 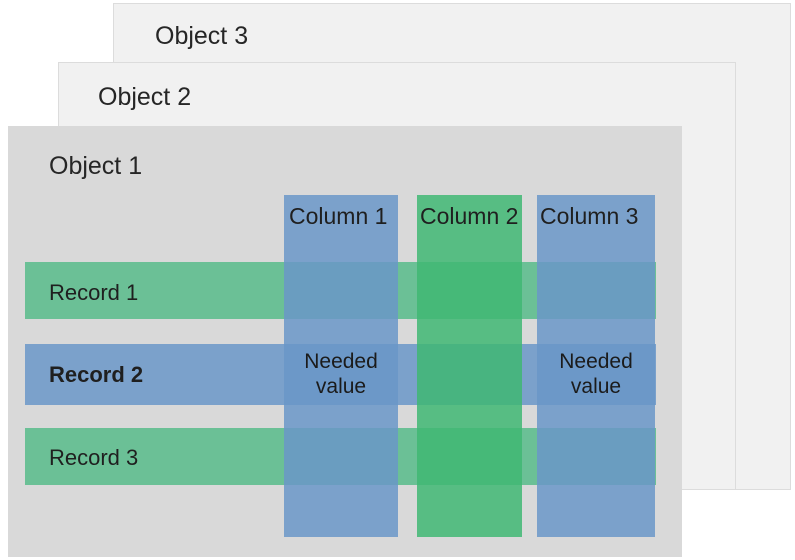 What do you see at coordinates (94, 292) in the screenshot?
I see `record-label-record-1: Record 1` at bounding box center [94, 292].